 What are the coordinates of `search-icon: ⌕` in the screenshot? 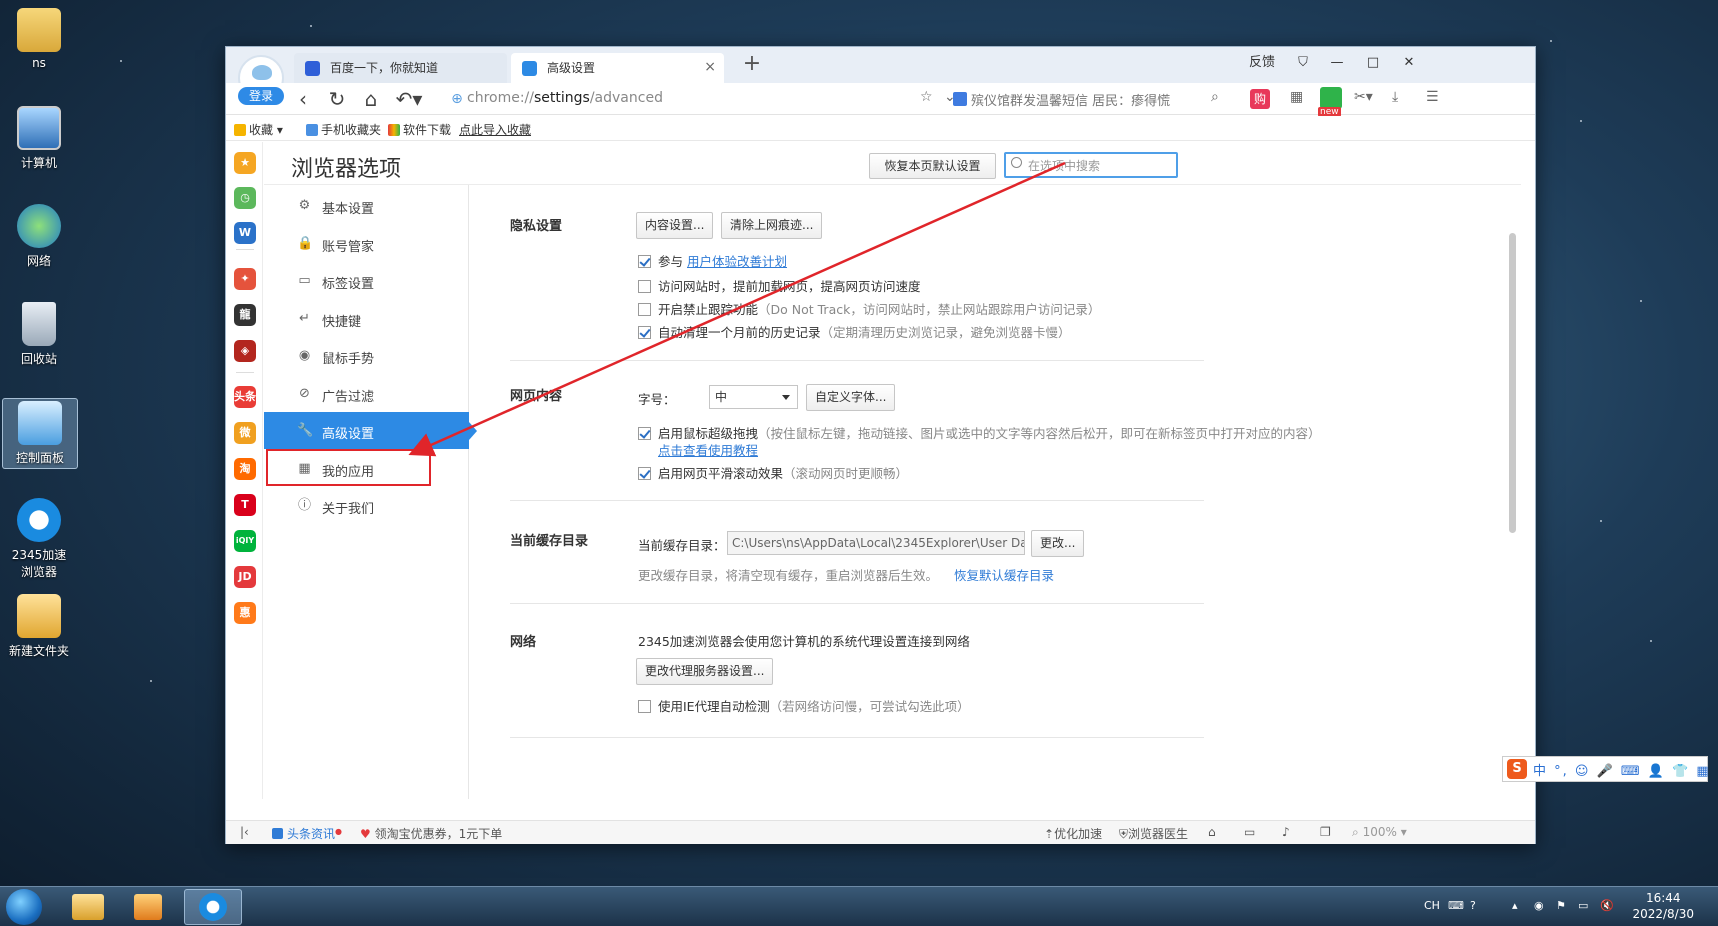 It's located at (1215, 97).